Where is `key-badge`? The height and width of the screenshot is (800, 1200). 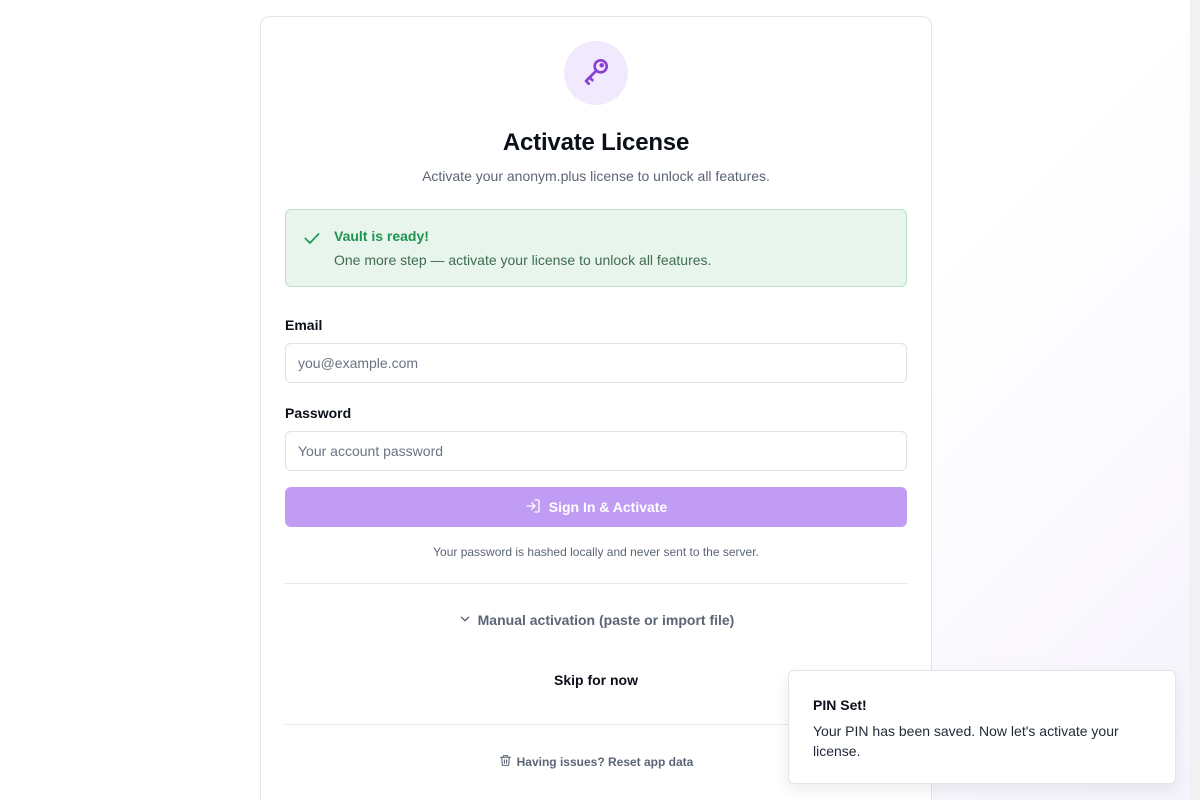
key-badge is located at coordinates (596, 73).